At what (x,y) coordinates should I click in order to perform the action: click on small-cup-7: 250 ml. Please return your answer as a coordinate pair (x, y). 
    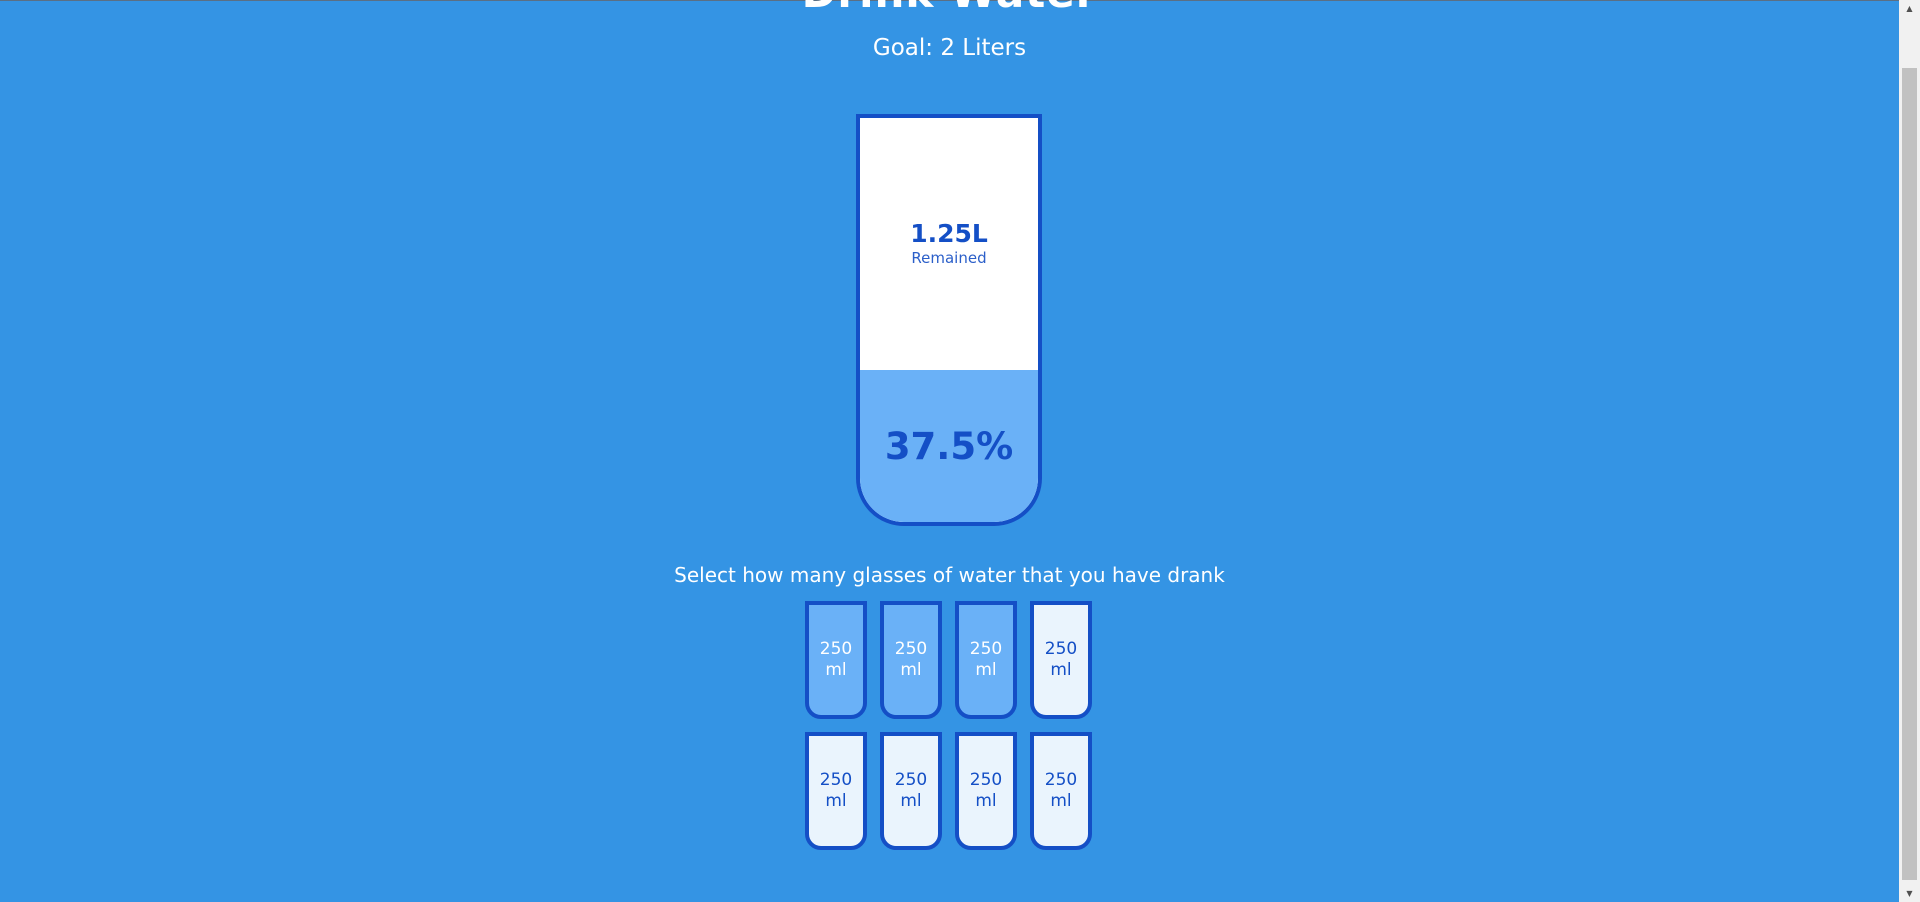
    Looking at the image, I should click on (986, 791).